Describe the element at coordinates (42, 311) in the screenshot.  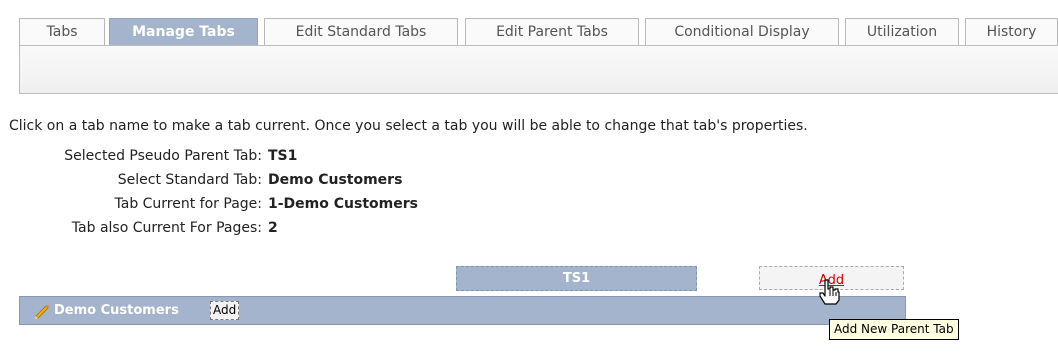
I see `pencil-icon` at that location.